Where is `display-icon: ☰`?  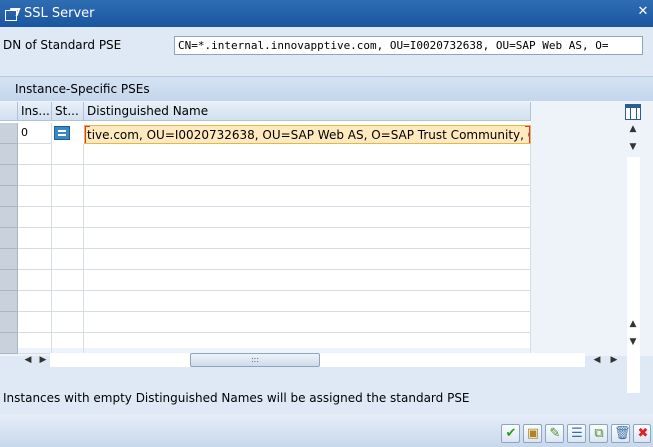 display-icon: ☰ is located at coordinates (577, 433).